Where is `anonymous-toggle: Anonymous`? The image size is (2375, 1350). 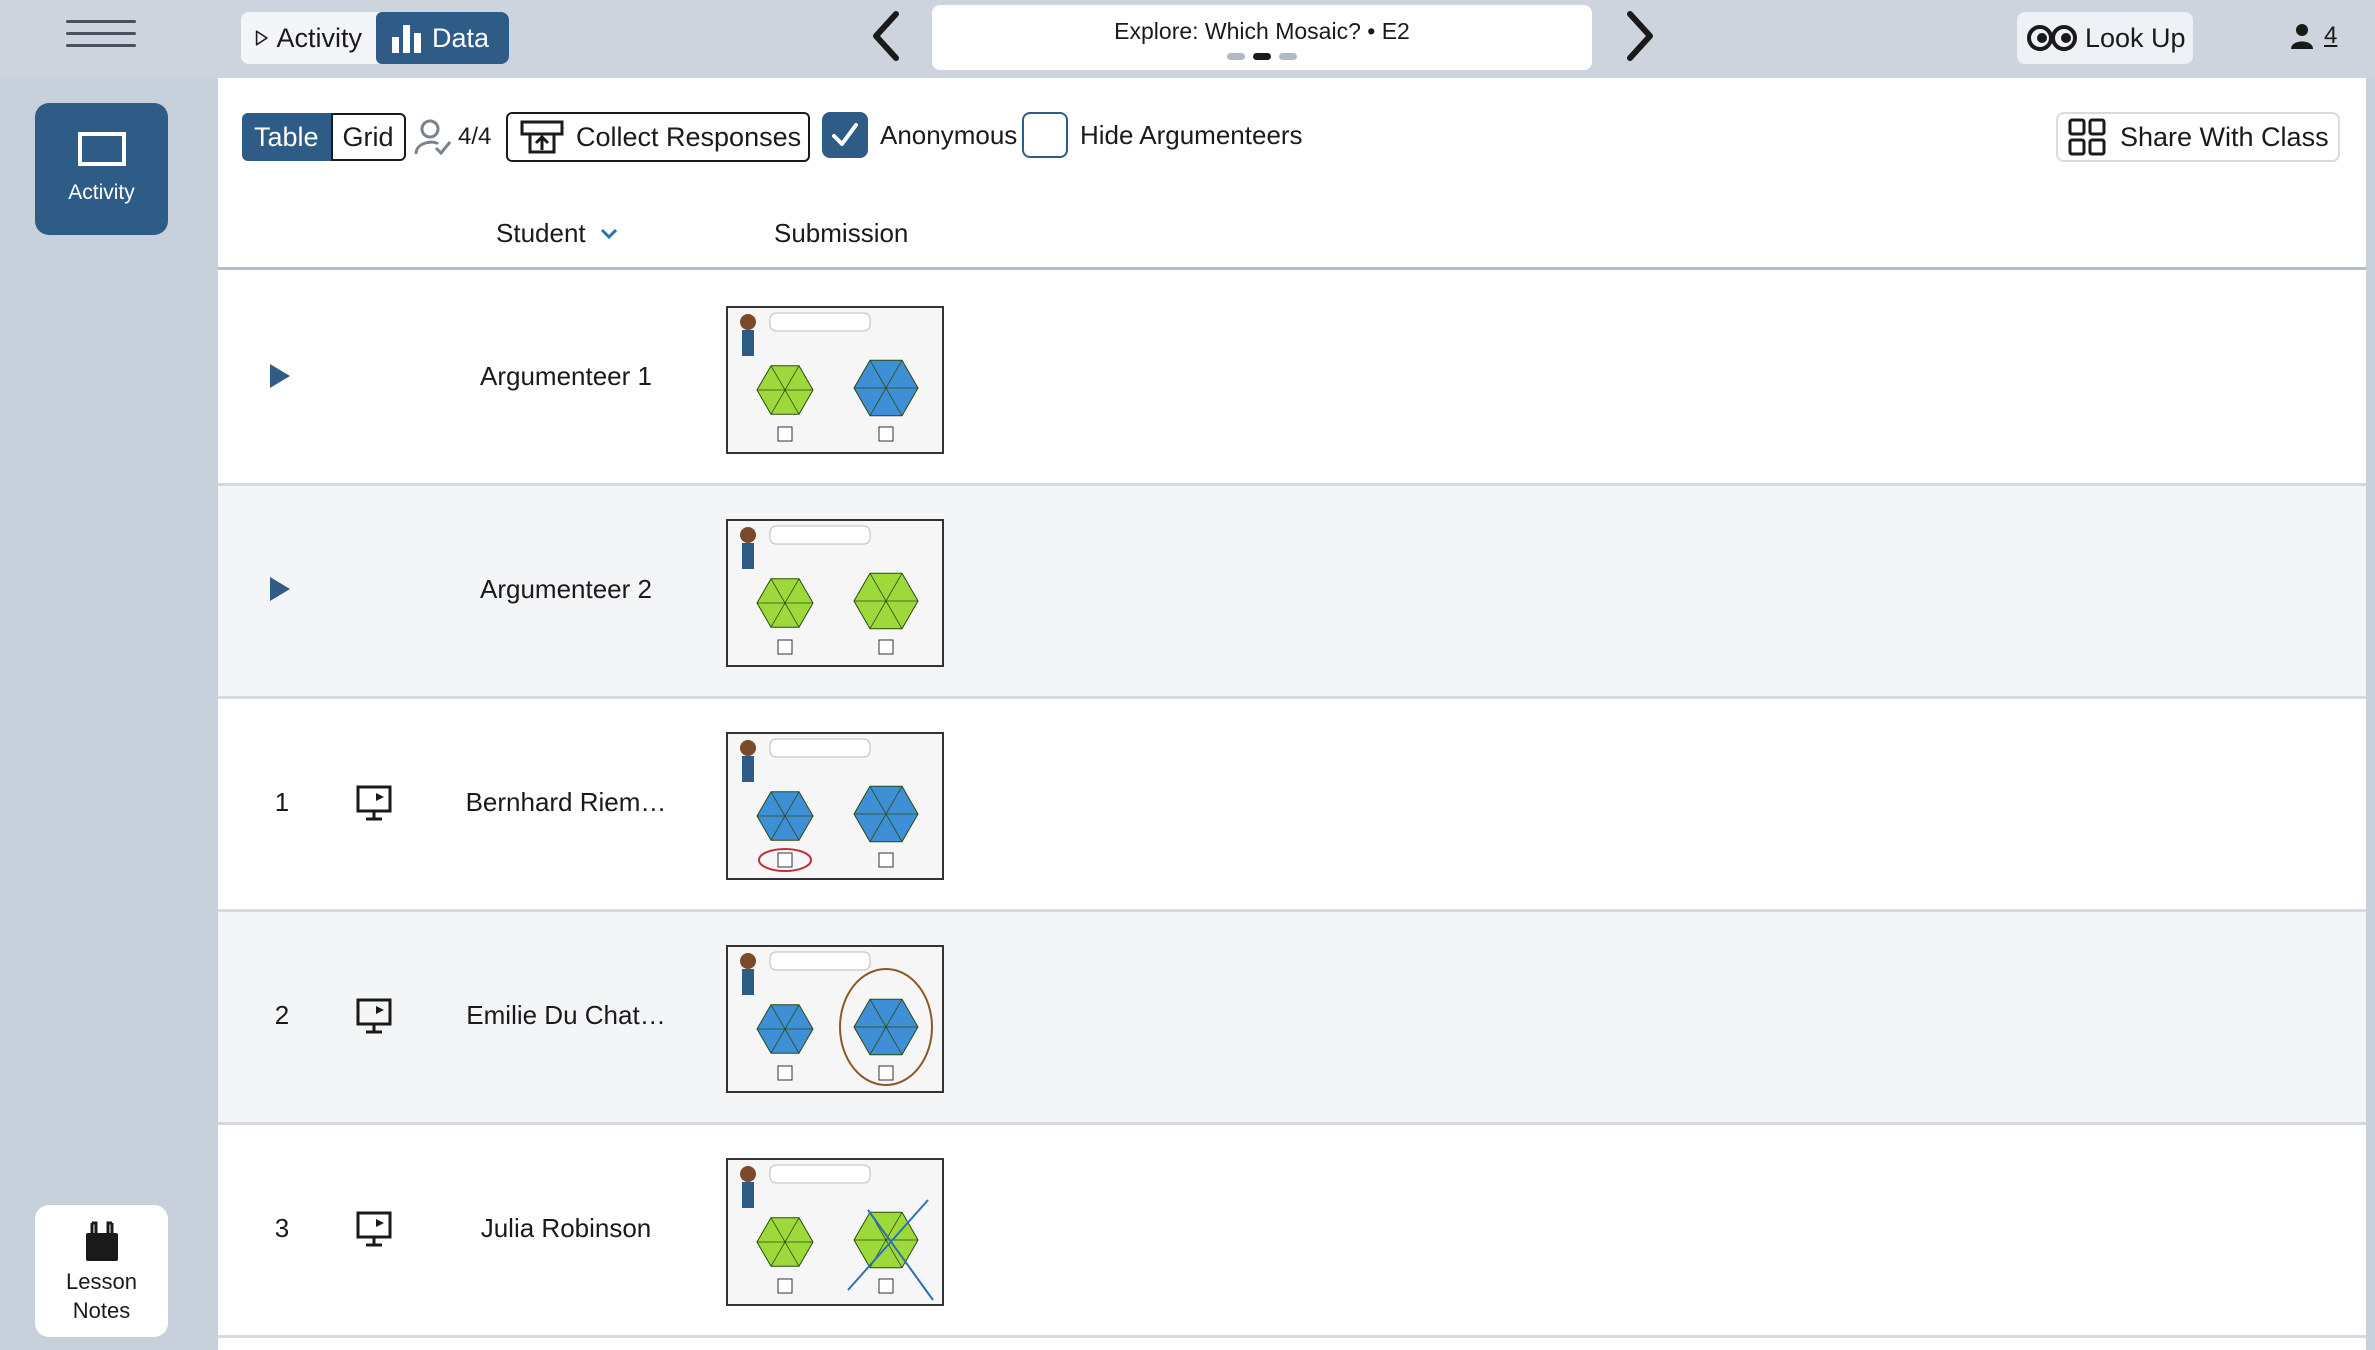 anonymous-toggle: Anonymous is located at coordinates (919, 135).